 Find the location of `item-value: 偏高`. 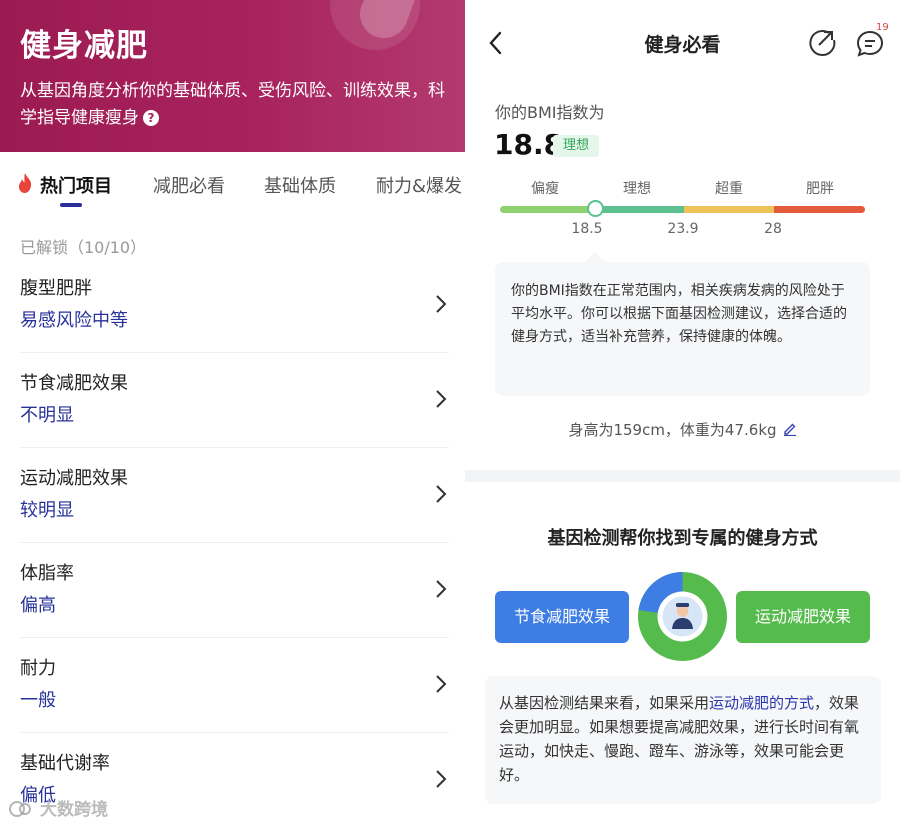

item-value: 偏高 is located at coordinates (38, 605).